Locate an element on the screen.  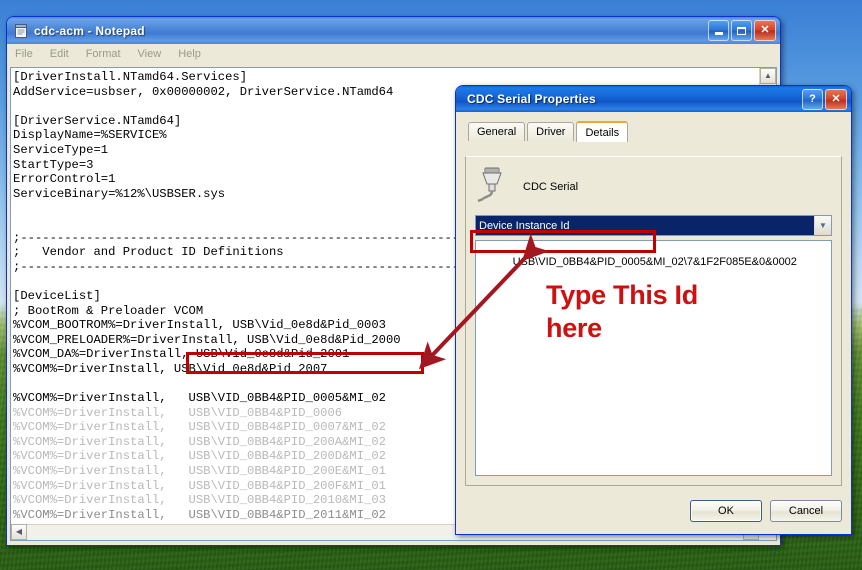
menu-item-help: Help is located at coordinates (189, 54).